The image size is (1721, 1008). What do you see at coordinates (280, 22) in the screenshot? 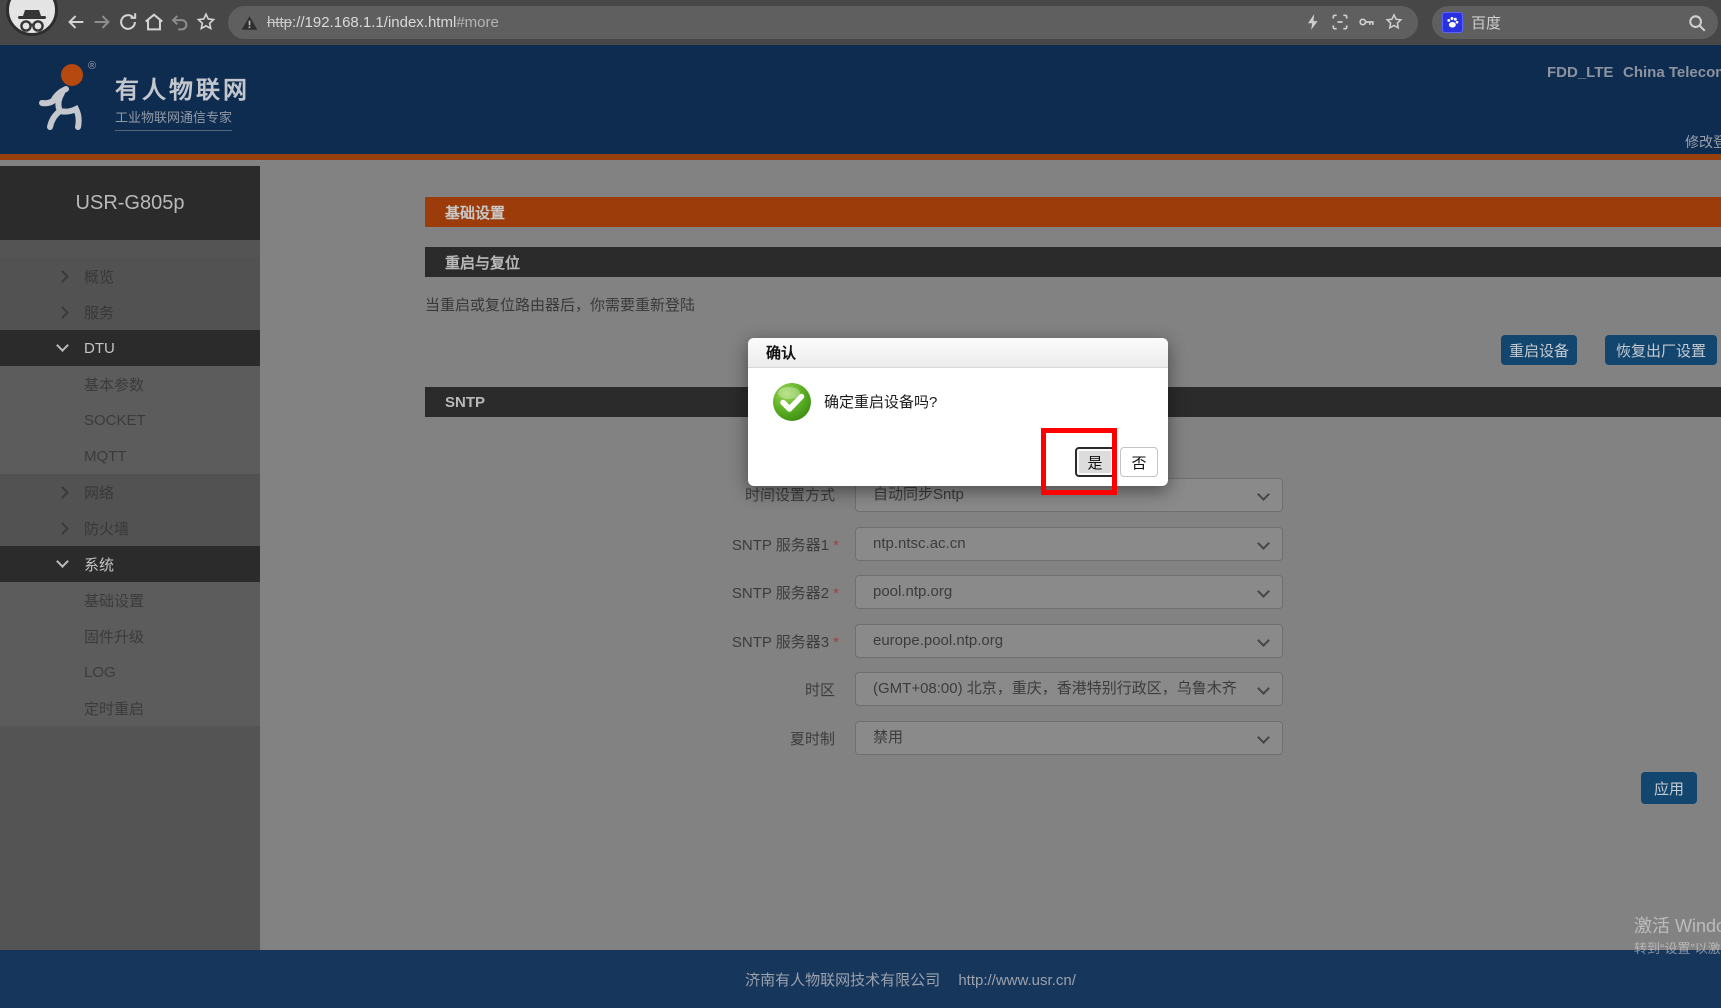
I see `url-scheme: http` at bounding box center [280, 22].